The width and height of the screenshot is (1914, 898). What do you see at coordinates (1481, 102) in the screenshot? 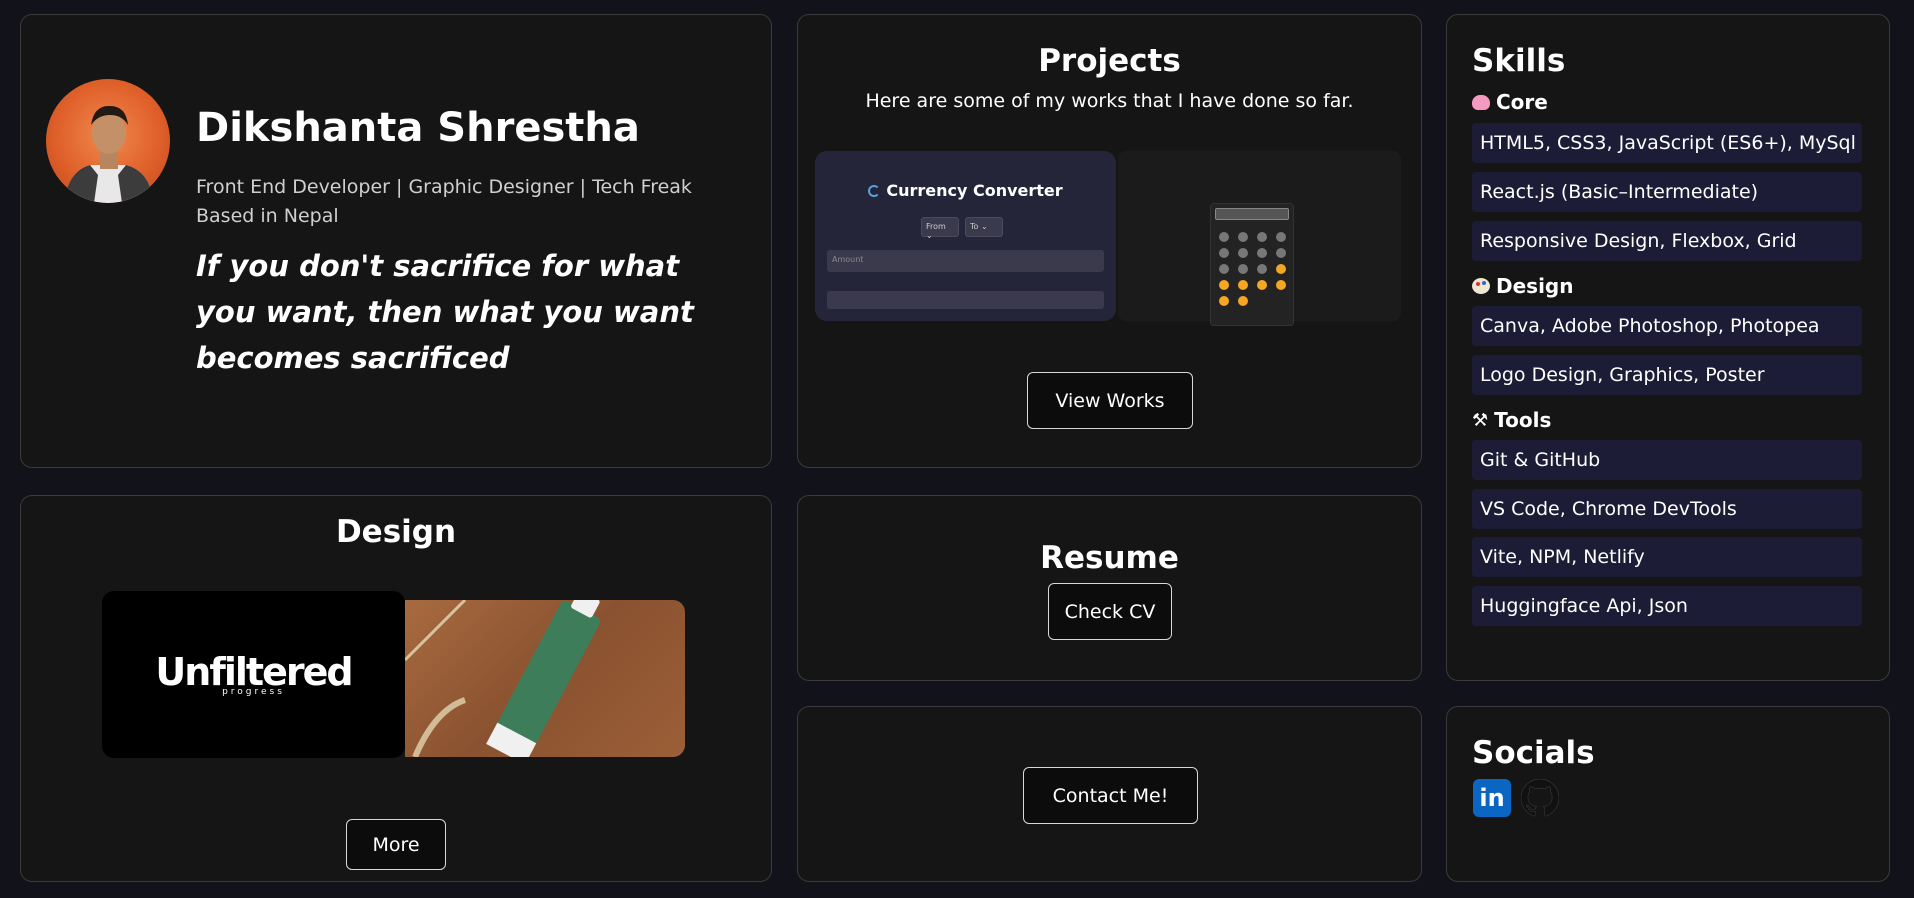
I see `brain-icon` at bounding box center [1481, 102].